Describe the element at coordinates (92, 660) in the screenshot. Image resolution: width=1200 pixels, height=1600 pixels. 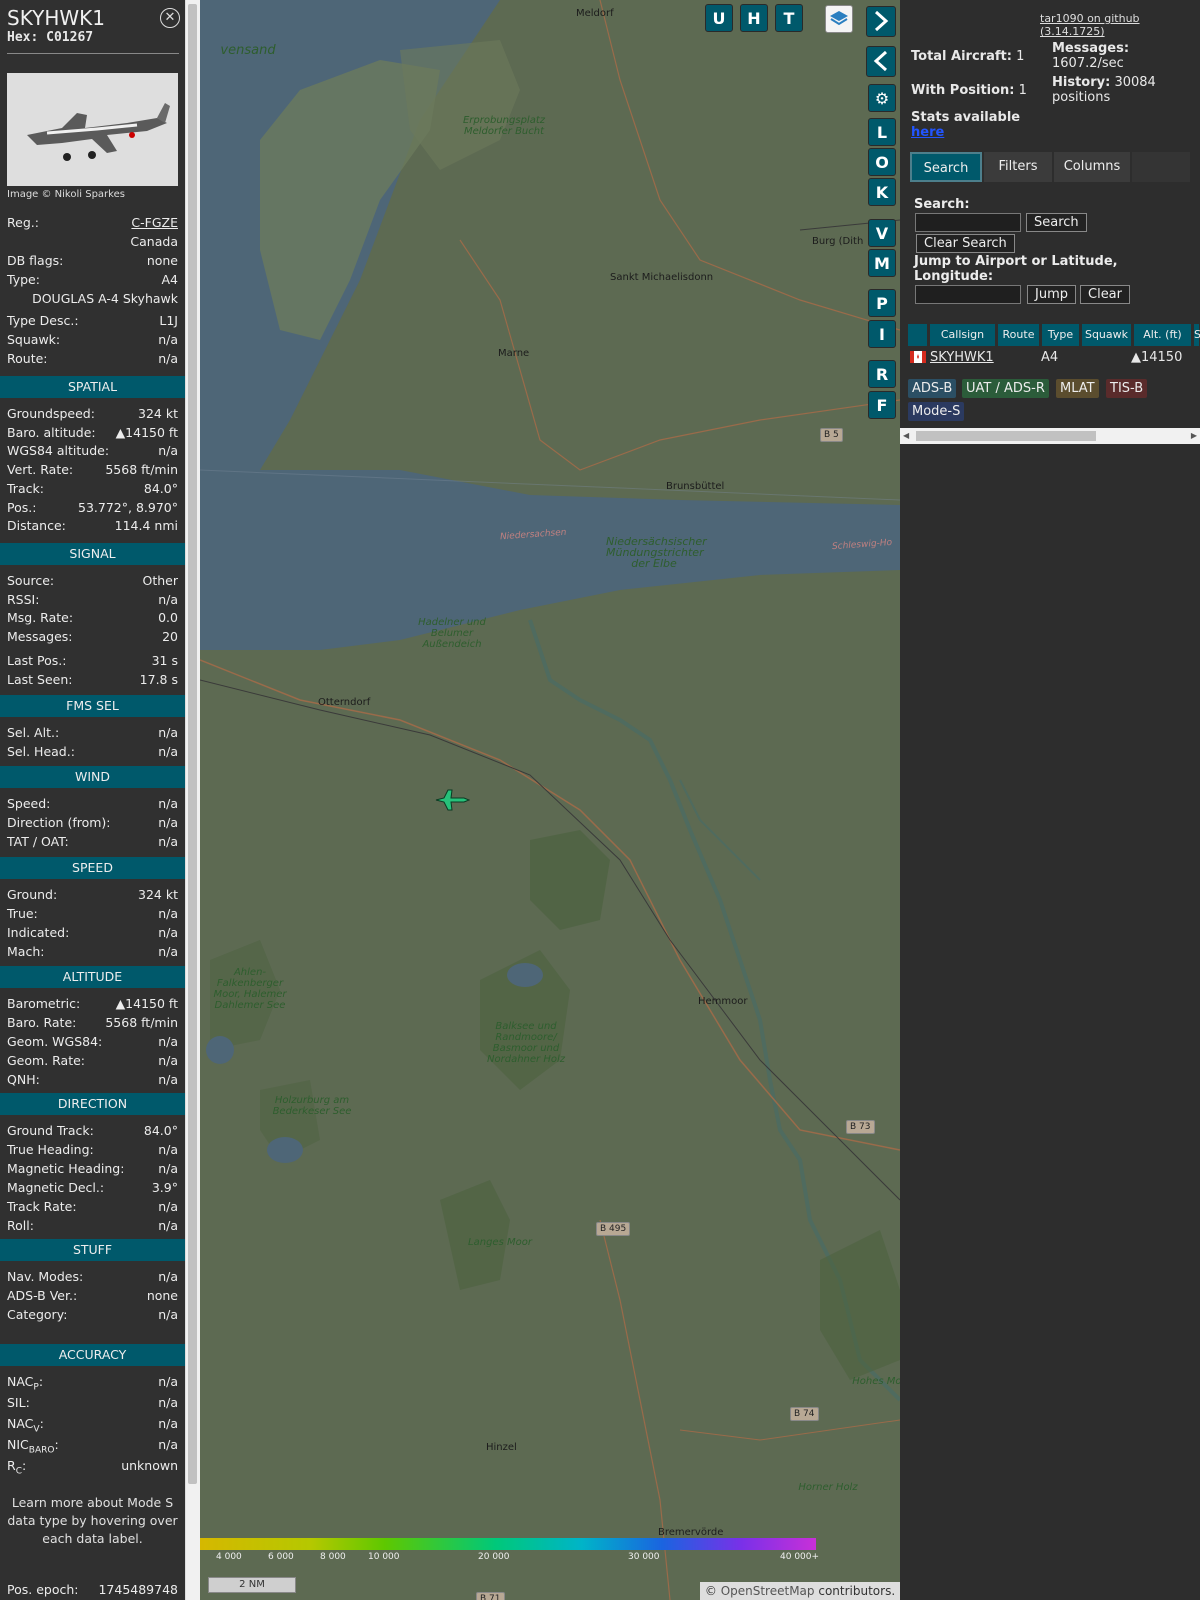
I see `info-row: Last Pos.: 31 s` at that location.